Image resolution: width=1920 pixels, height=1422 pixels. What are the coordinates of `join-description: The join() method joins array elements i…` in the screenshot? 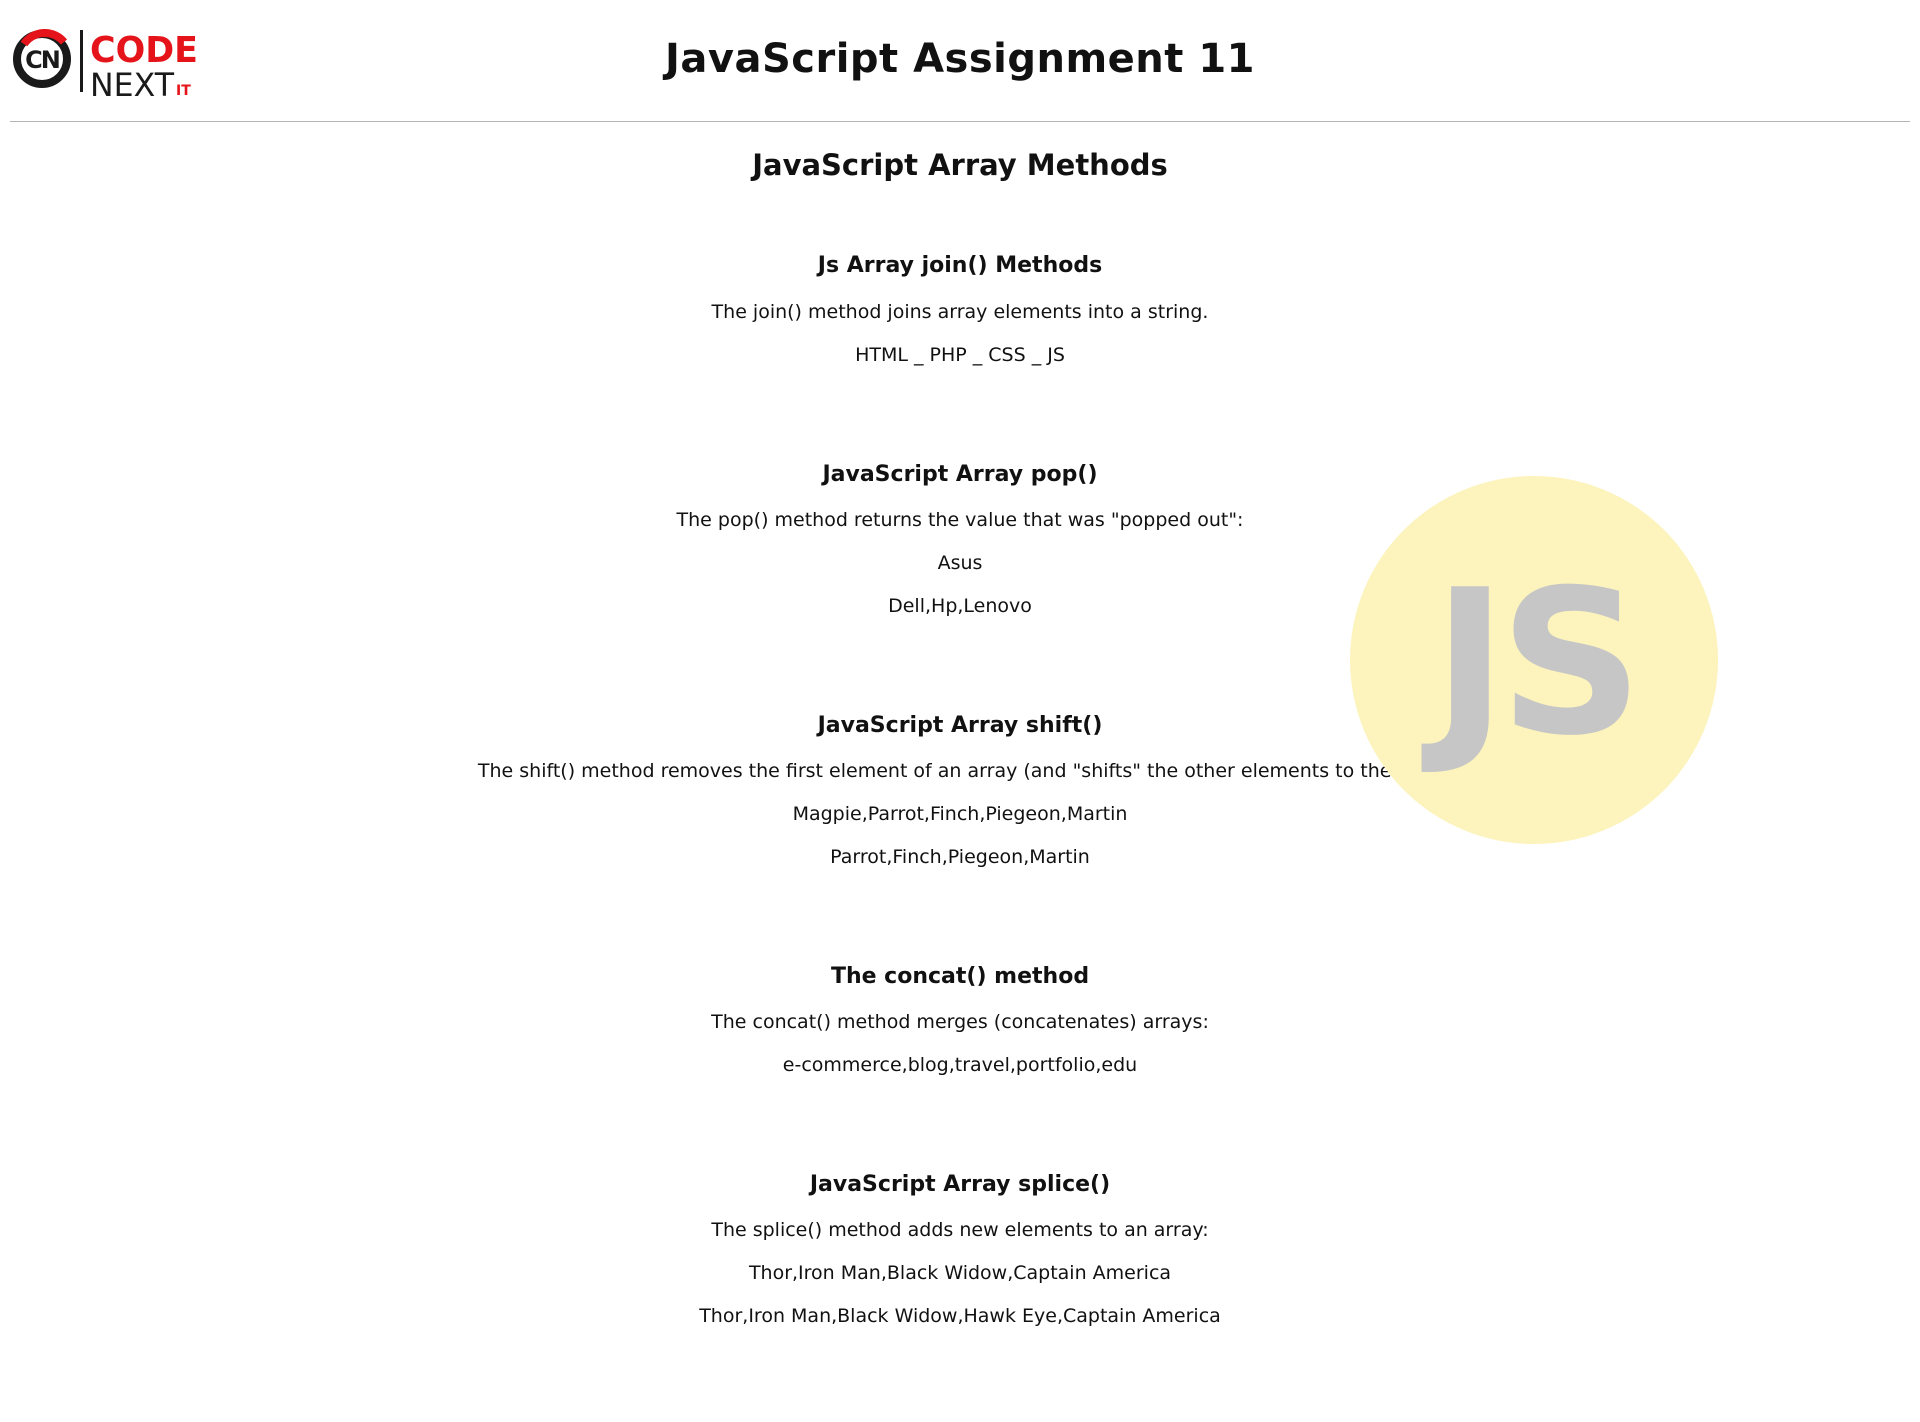 It's located at (960, 312).